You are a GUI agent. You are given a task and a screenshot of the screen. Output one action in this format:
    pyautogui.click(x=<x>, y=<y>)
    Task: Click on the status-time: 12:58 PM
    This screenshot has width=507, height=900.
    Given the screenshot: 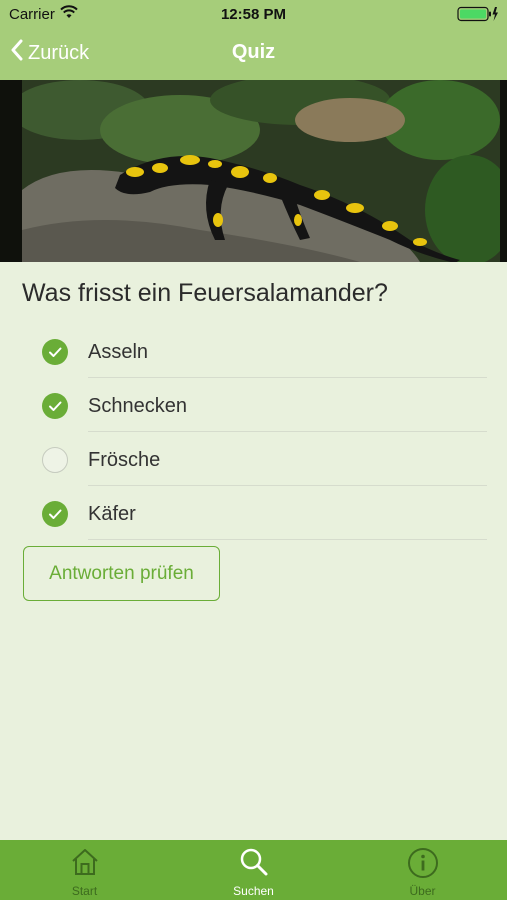 What is the action you would take?
    pyautogui.click(x=253, y=14)
    